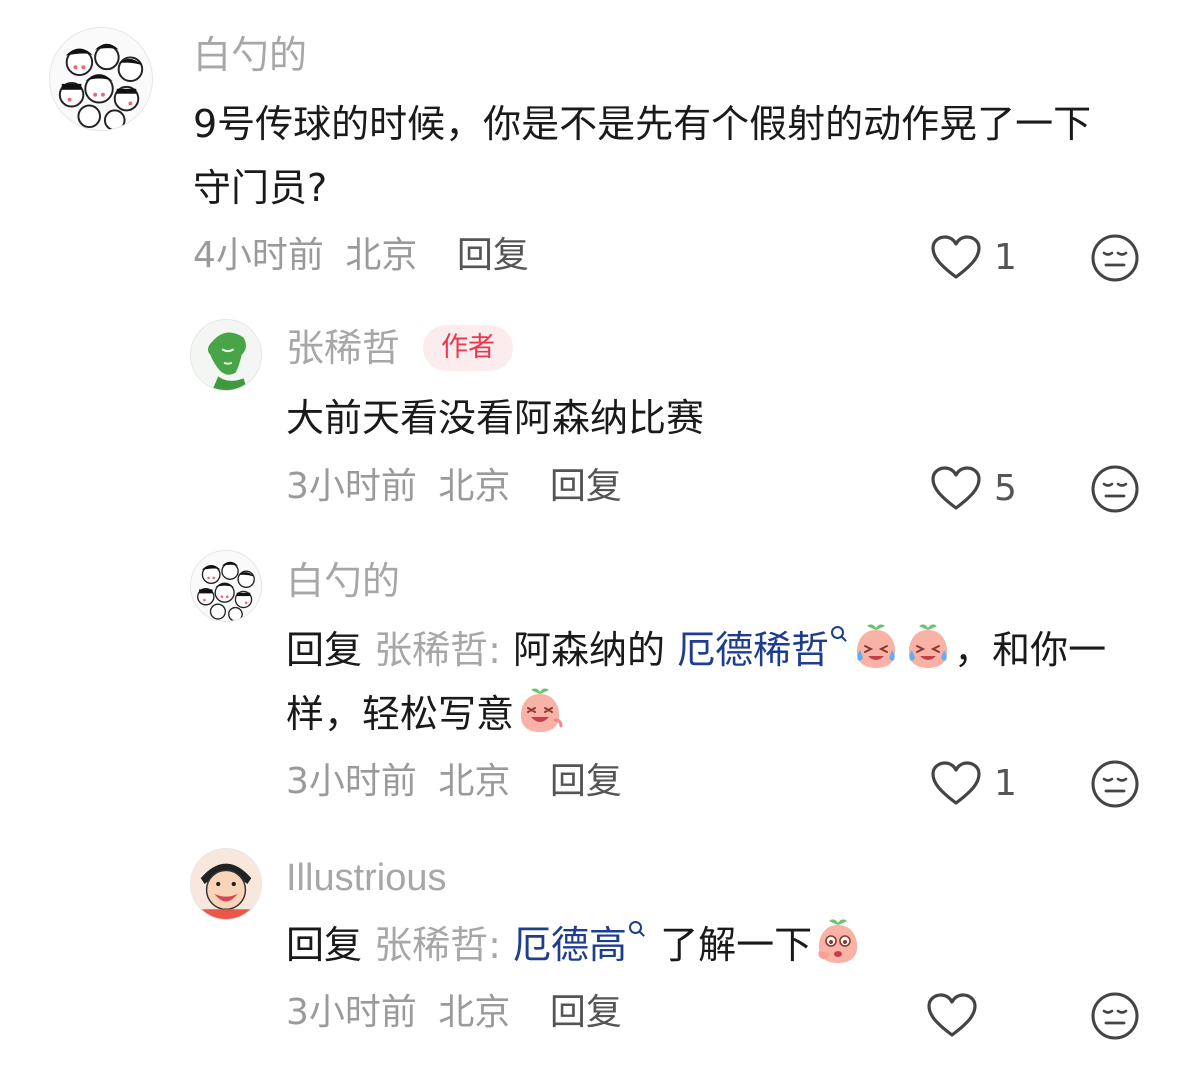  What do you see at coordinates (589, 650) in the screenshot?
I see `text-segment: 阿森纳的` at bounding box center [589, 650].